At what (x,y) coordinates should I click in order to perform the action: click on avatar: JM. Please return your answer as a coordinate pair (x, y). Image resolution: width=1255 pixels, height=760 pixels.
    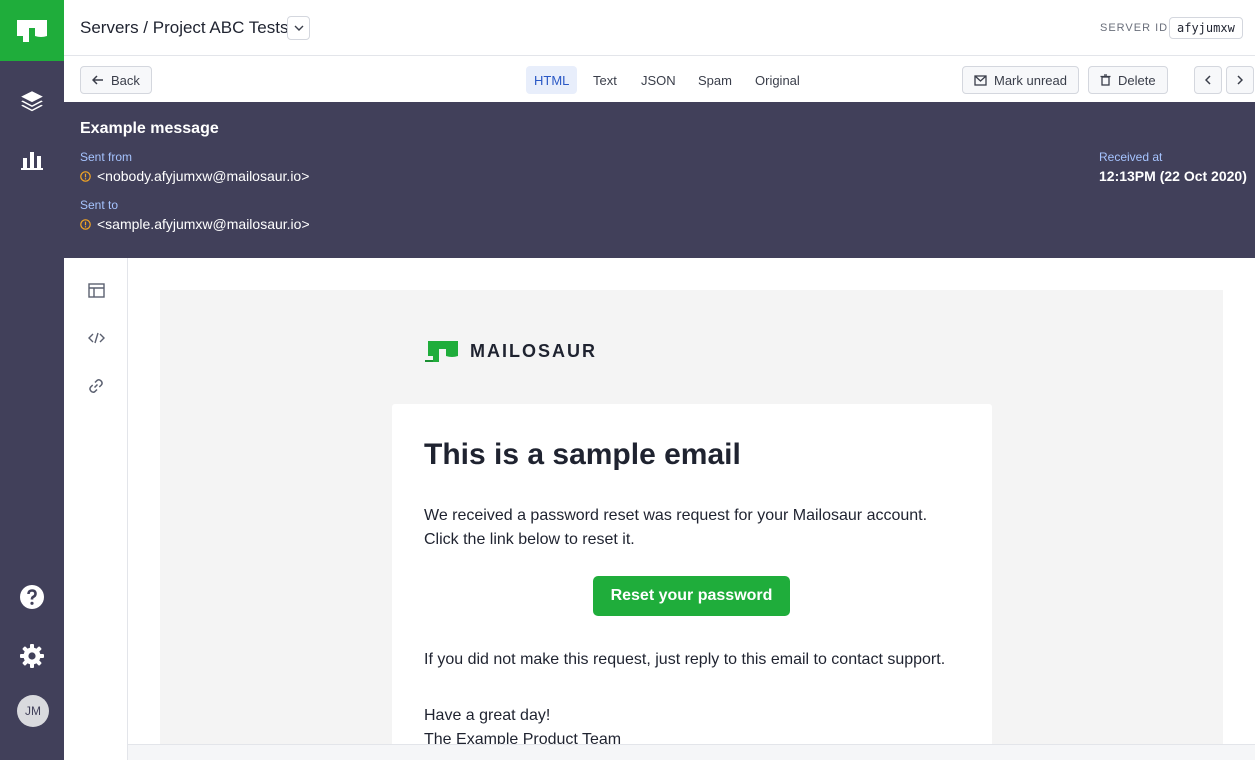
    Looking at the image, I should click on (33, 711).